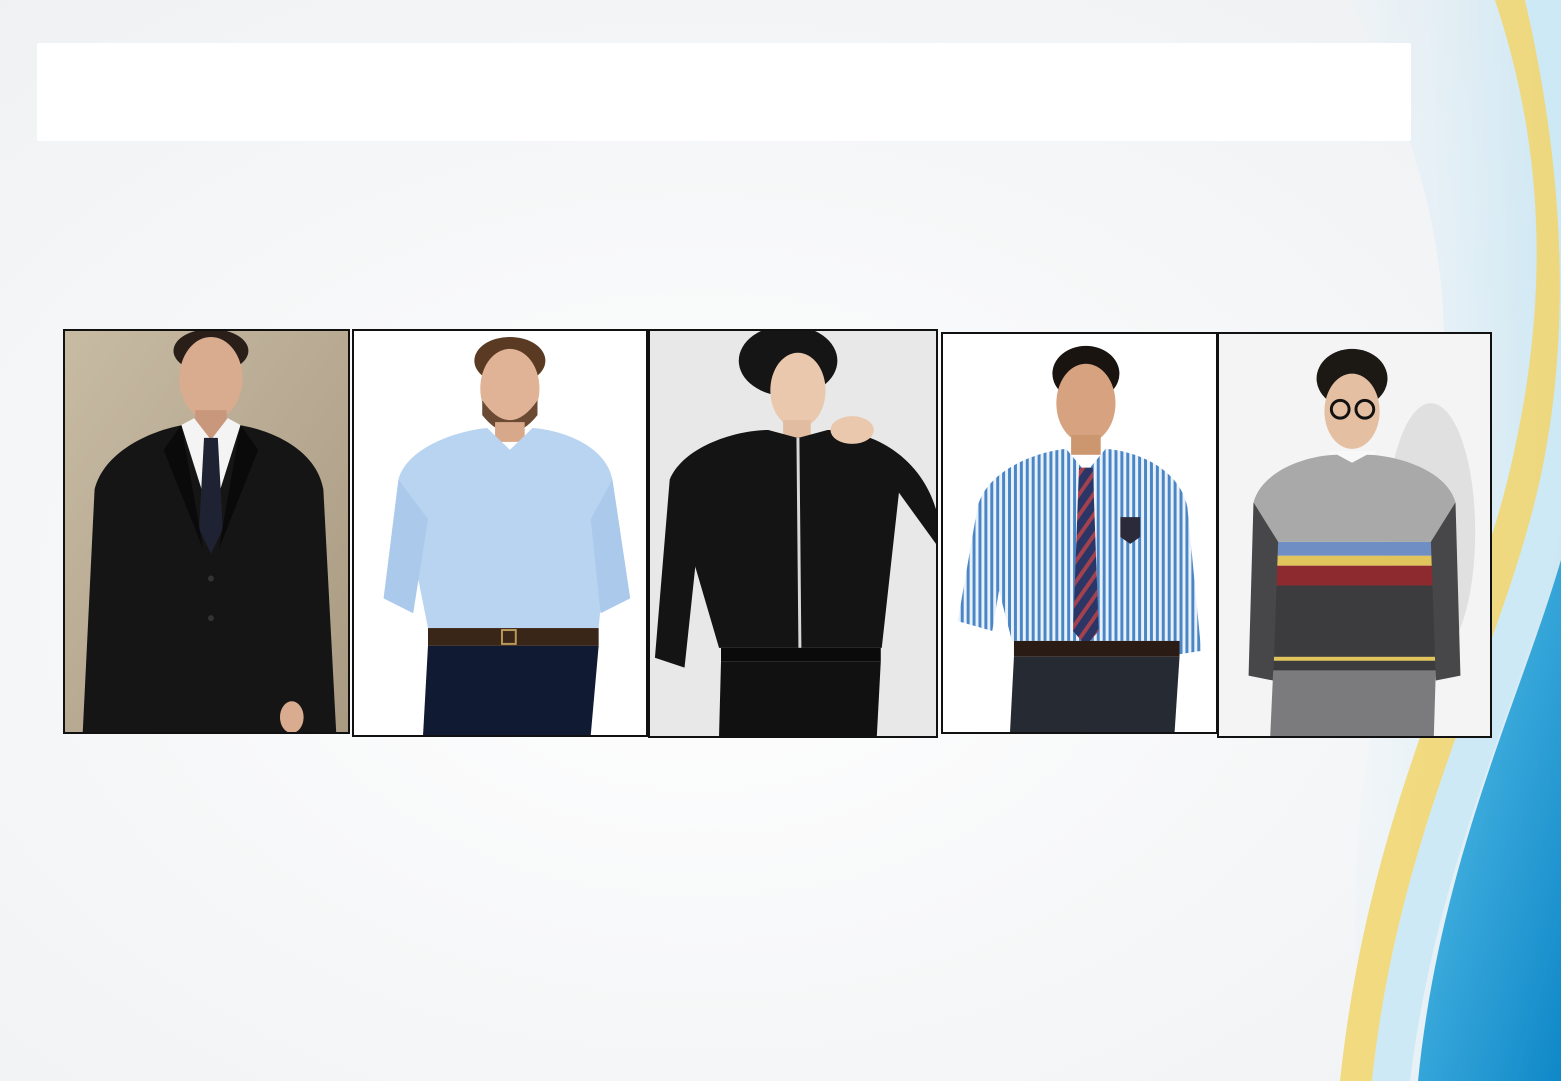  I want to click on title-box, so click(724, 92).